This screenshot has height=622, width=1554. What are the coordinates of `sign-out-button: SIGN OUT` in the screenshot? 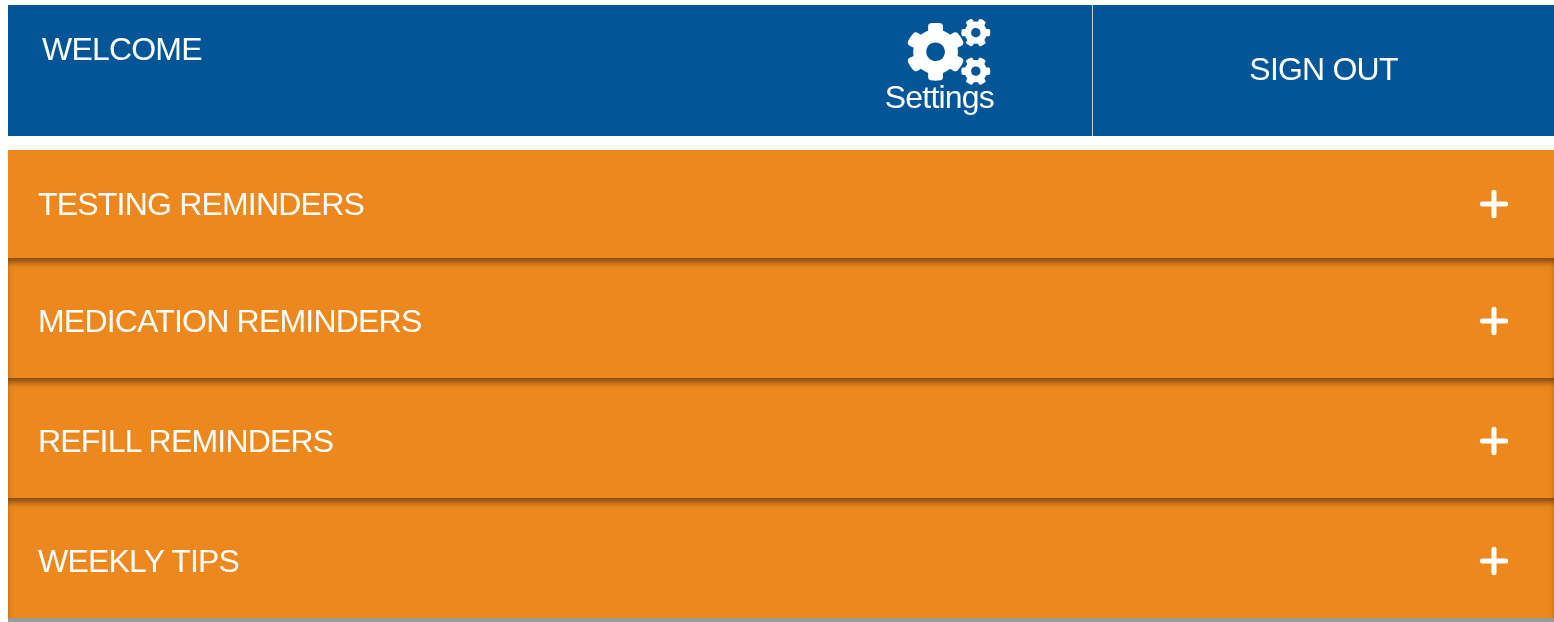 It's located at (1323, 70).